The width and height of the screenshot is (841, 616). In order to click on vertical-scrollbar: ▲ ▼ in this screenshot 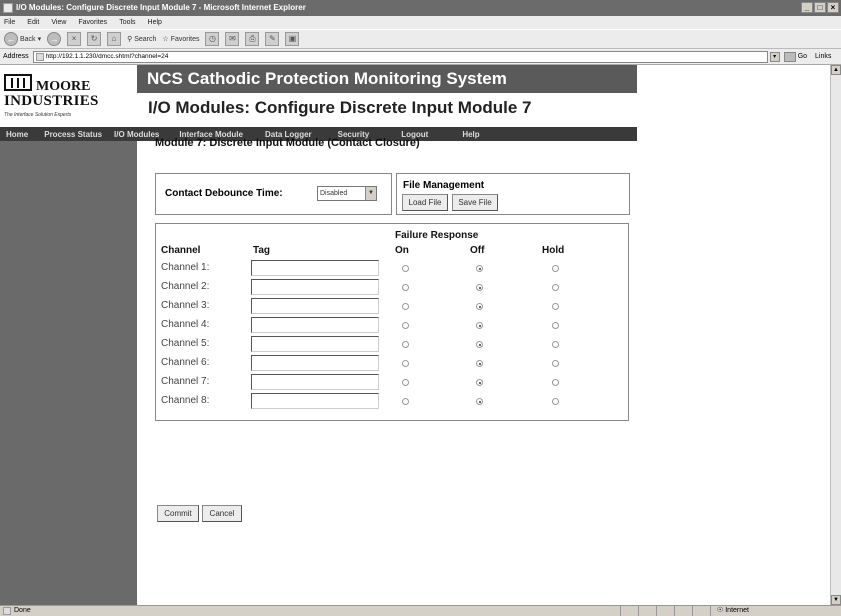, I will do `click(835, 335)`.